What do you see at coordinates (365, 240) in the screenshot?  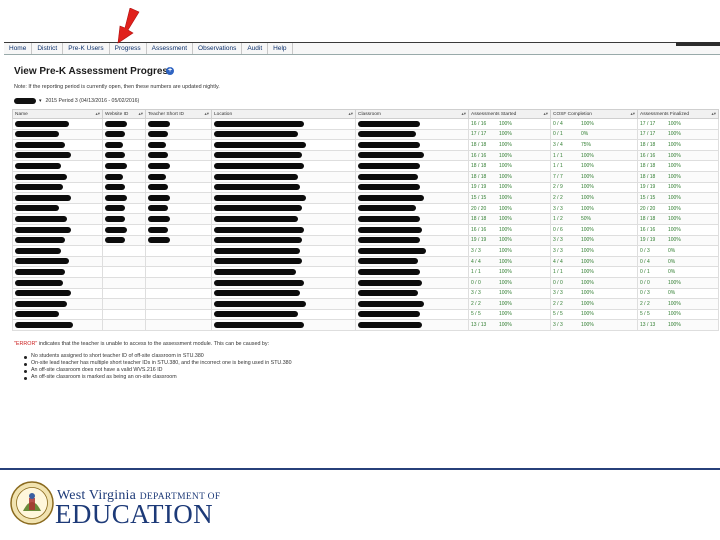 I see `table-row: 19 / 19 100% 3 / 3 100% 19 / 19 100%` at bounding box center [365, 240].